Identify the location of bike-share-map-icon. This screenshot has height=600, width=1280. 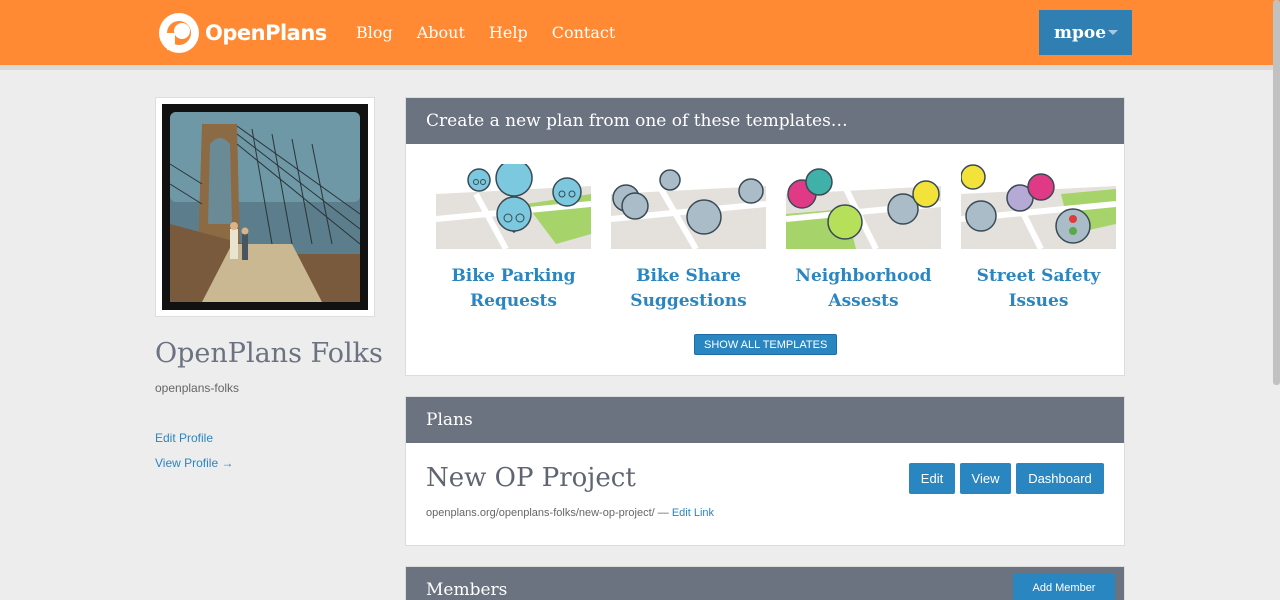
(688, 210).